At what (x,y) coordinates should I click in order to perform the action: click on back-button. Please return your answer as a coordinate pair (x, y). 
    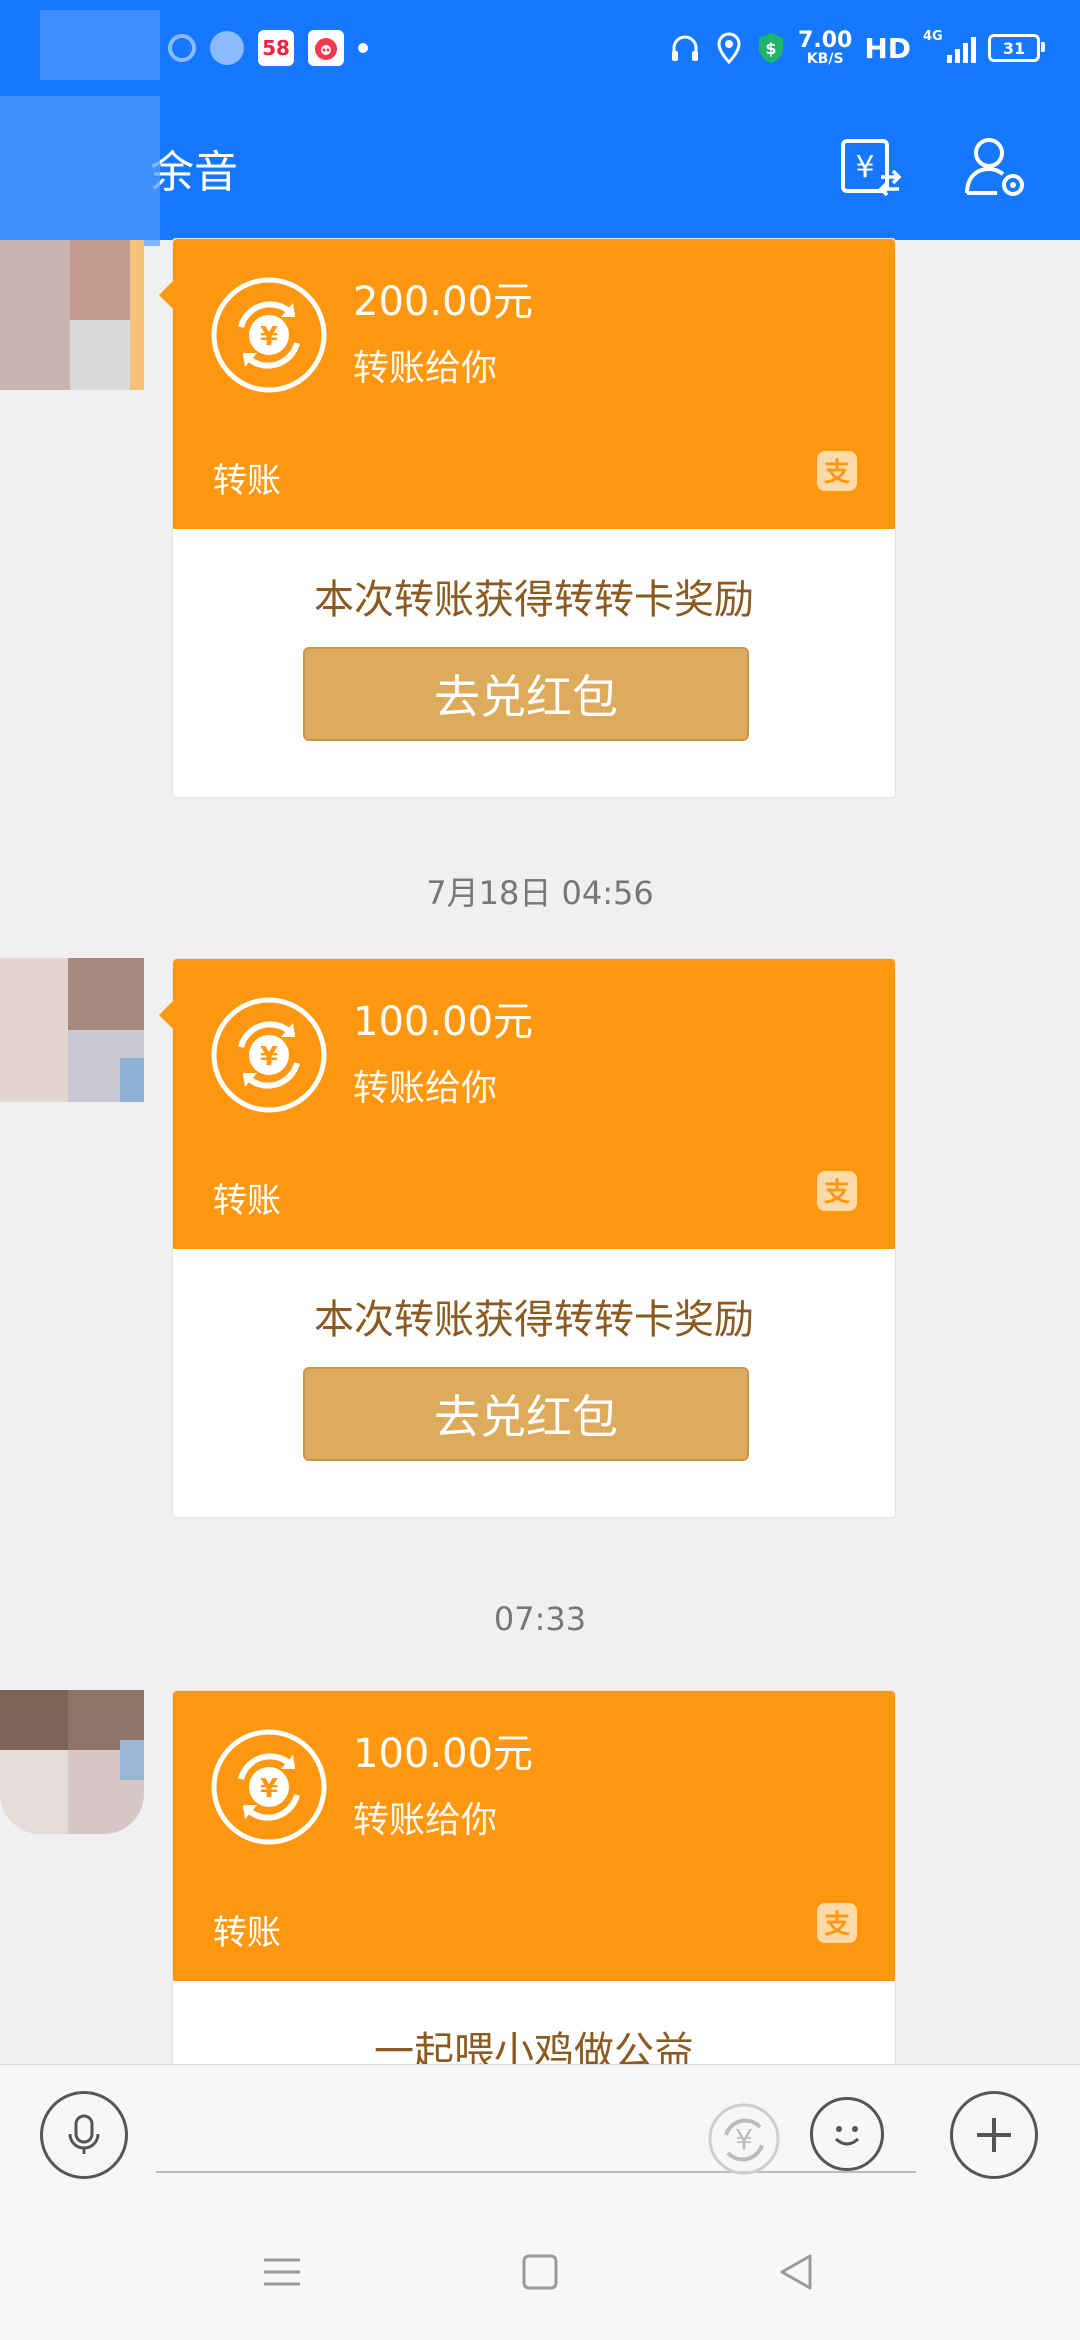
    Looking at the image, I should click on (796, 2272).